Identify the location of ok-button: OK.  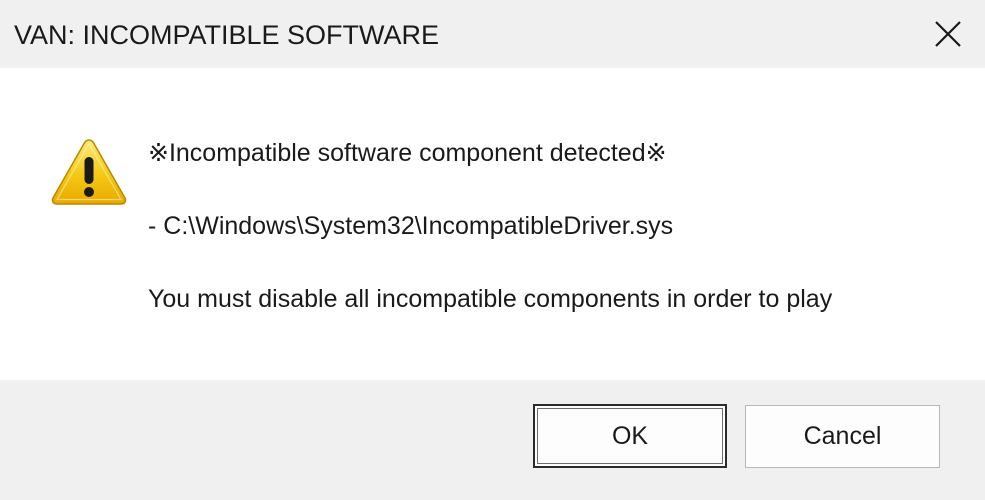
(630, 436).